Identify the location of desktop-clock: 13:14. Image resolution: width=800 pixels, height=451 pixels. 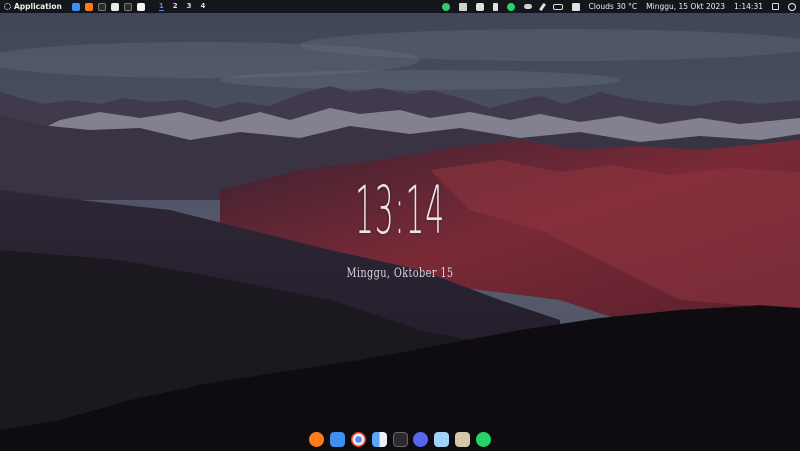
(400, 210).